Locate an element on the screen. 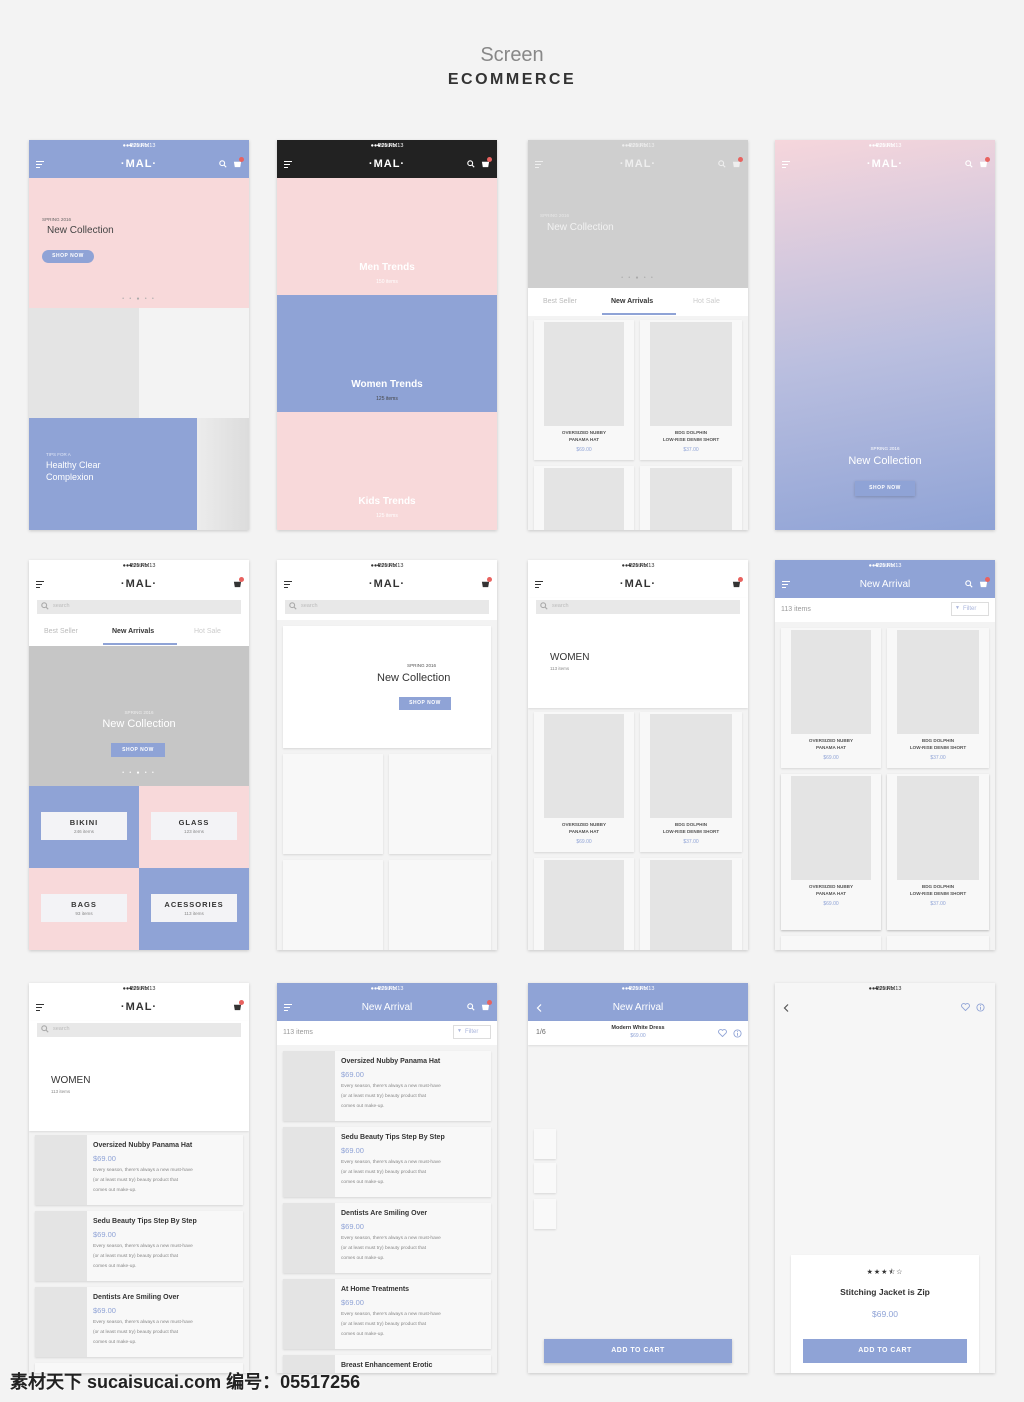  product-name: BDG DOLPHIN is located at coordinates (691, 824).